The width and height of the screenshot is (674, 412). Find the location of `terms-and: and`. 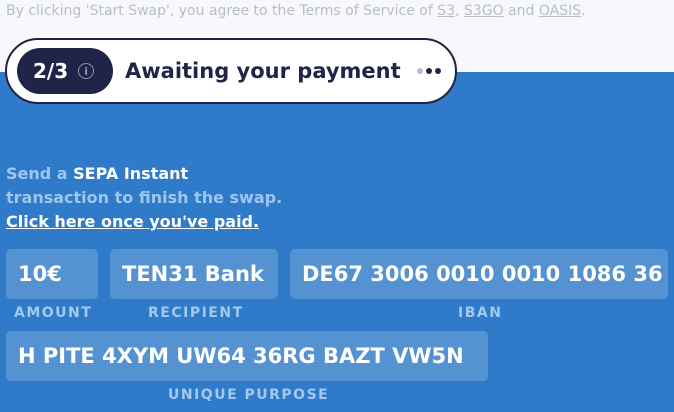

terms-and: and is located at coordinates (521, 11).